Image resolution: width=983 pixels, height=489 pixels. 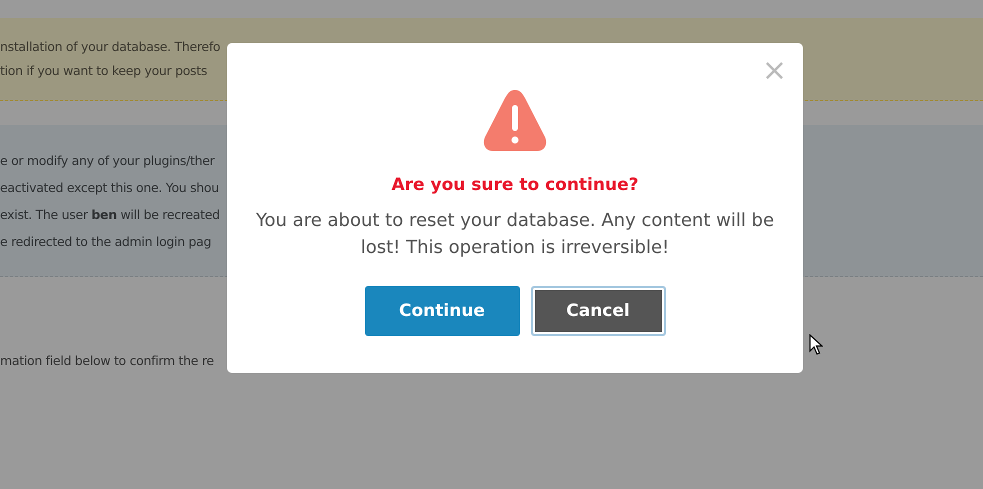 I want to click on info-text: e redirected to the admin login pag, so click(x=106, y=242).